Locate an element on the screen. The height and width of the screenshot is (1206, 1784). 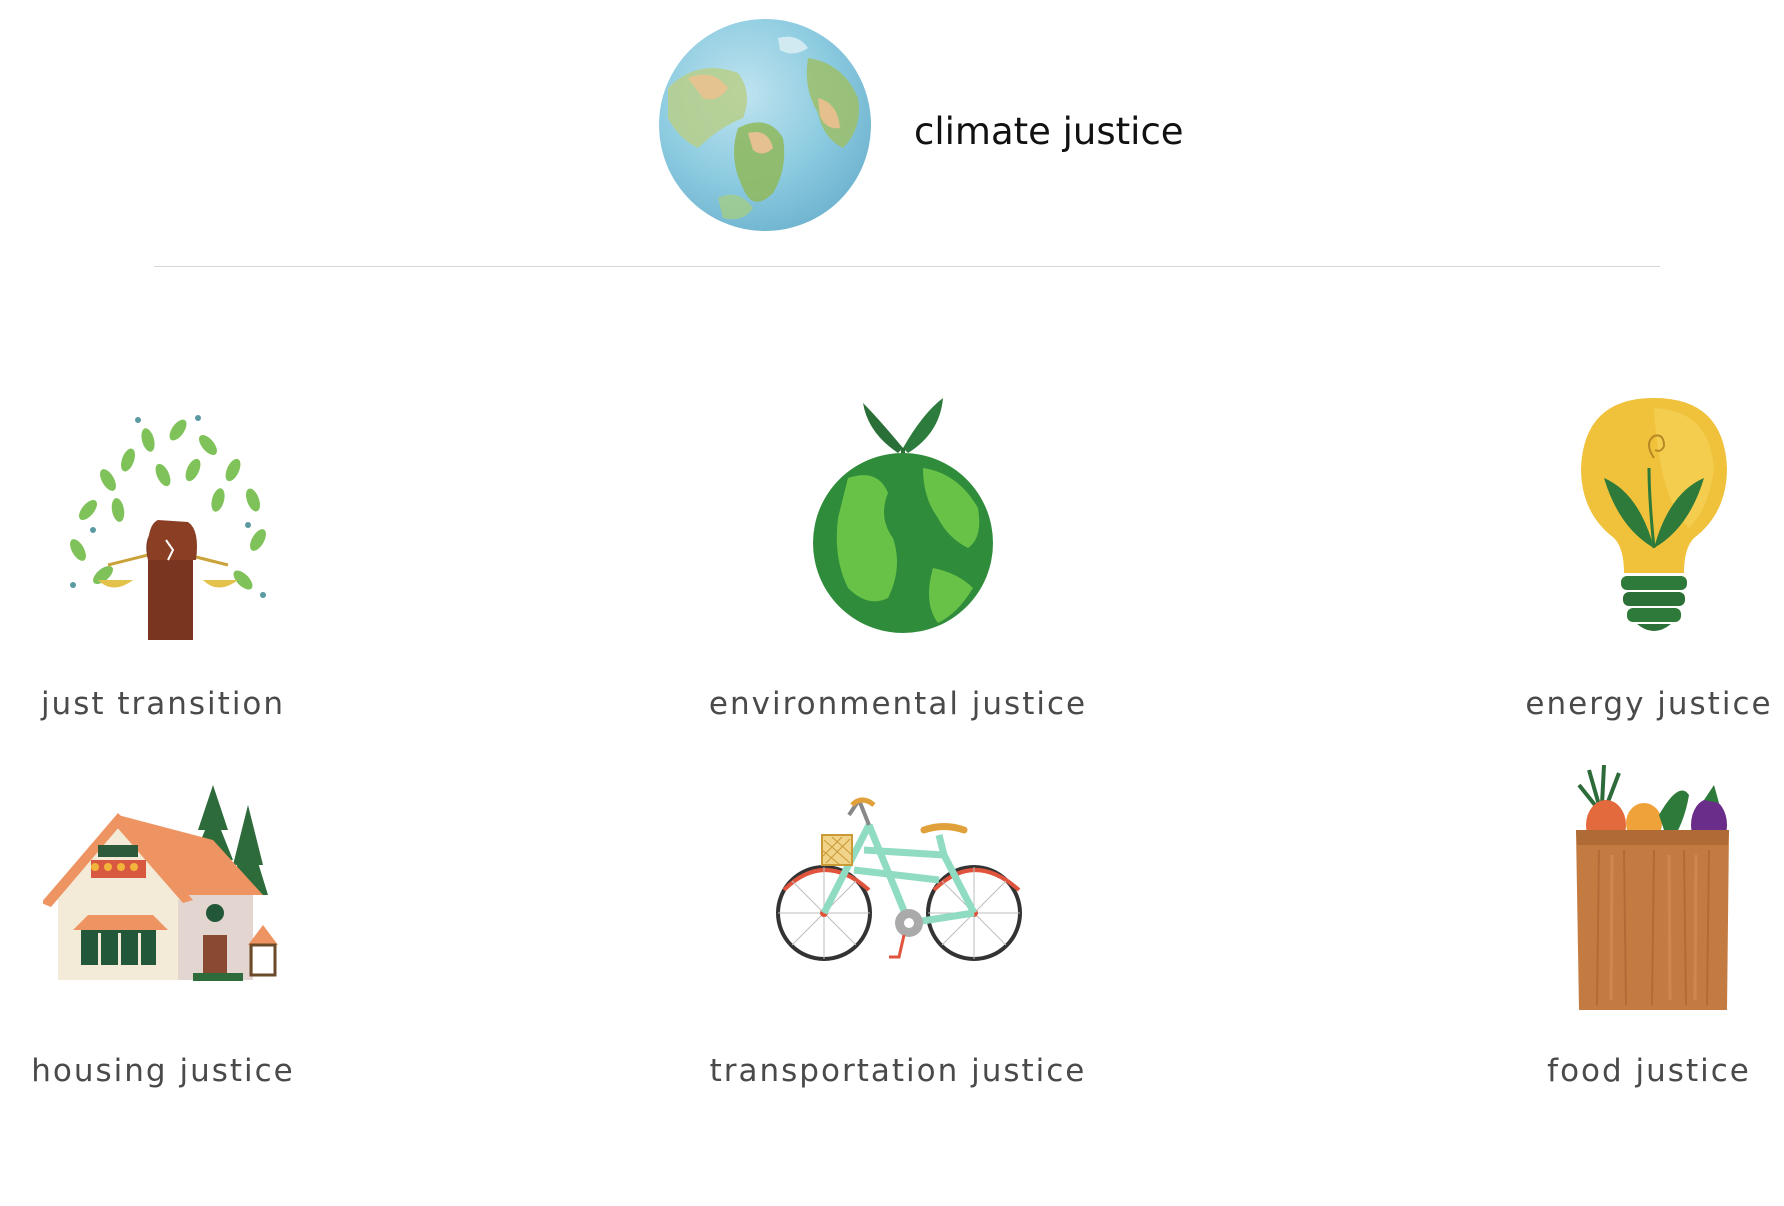
topic-label: food justice is located at coordinates (1649, 1071).